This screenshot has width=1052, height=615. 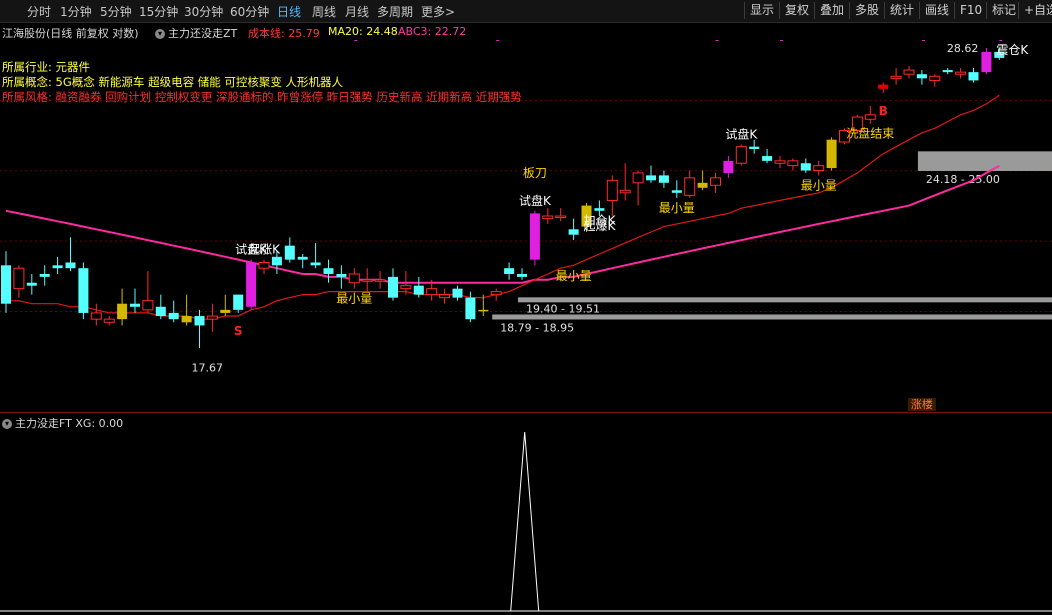 What do you see at coordinates (883, 111) in the screenshot?
I see `signal-marker: B` at bounding box center [883, 111].